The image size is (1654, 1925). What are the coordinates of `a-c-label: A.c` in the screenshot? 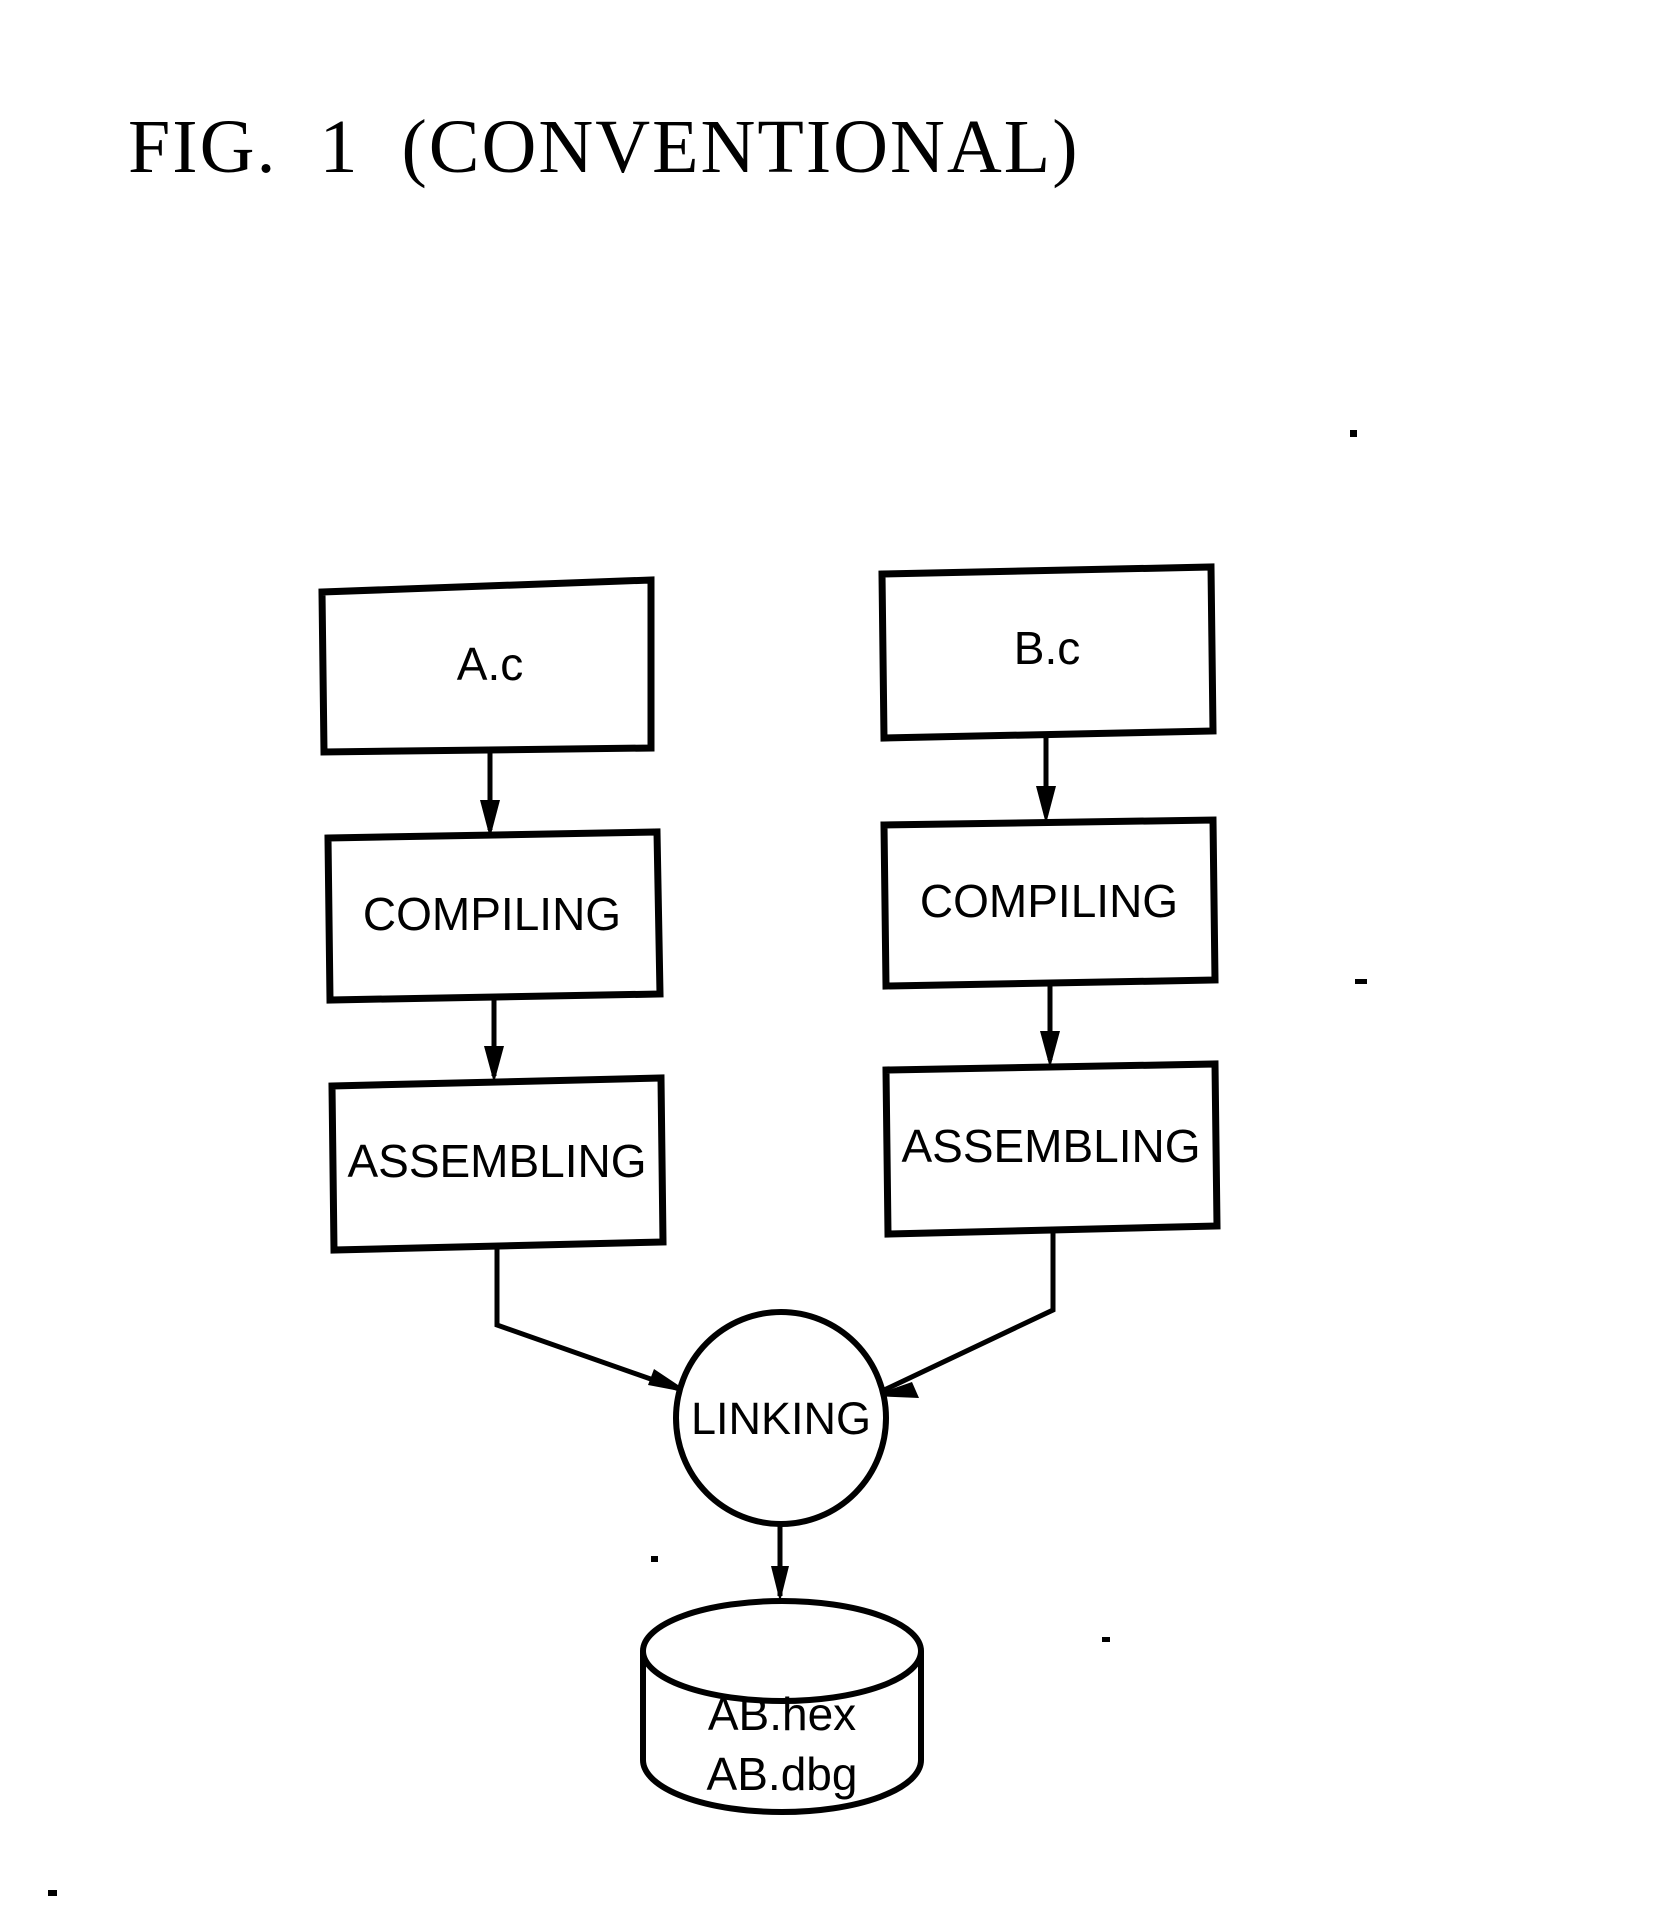 It's located at (490, 664).